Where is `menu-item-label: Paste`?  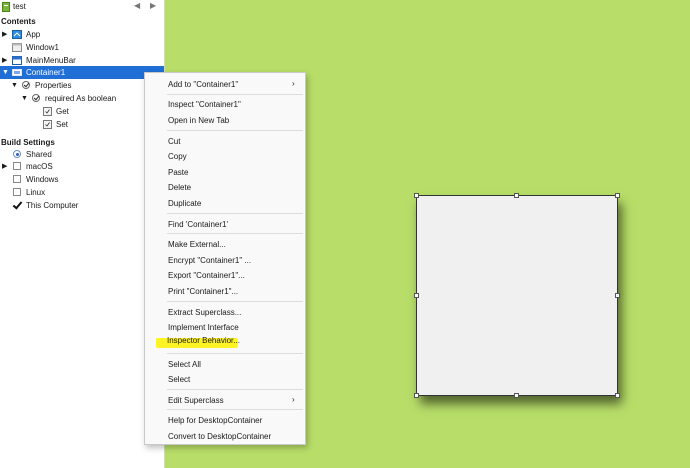 menu-item-label: Paste is located at coordinates (178, 172).